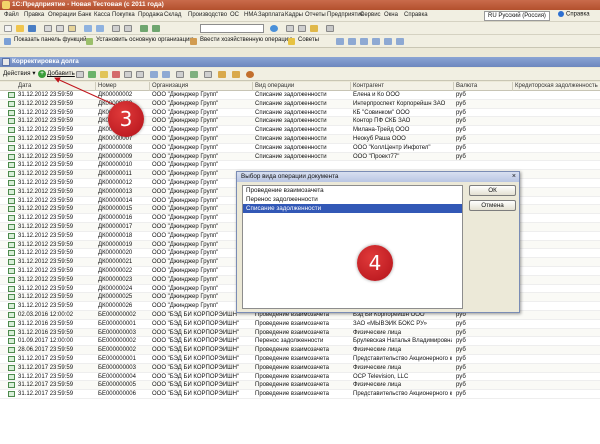 The height and width of the screenshot is (444, 600). I want to click on column-date: Дата, so click(24, 86).